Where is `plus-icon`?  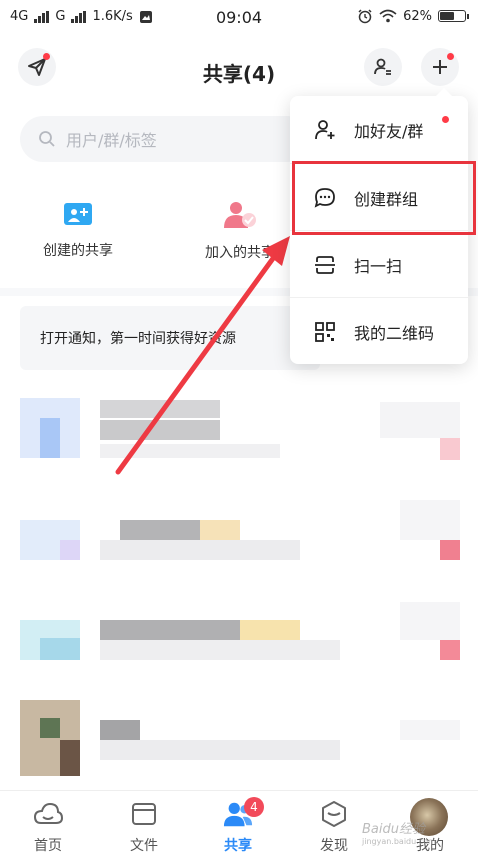 plus-icon is located at coordinates (440, 67).